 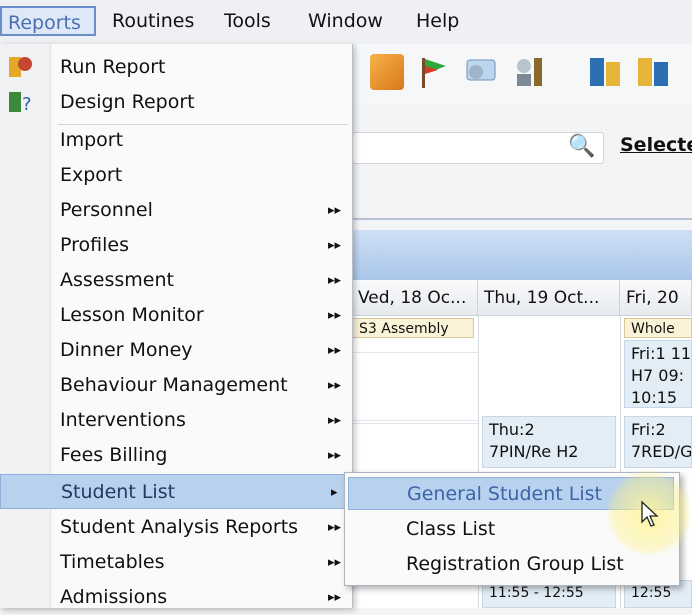 What do you see at coordinates (247, 21) in the screenshot?
I see `menu-tools: Tools` at bounding box center [247, 21].